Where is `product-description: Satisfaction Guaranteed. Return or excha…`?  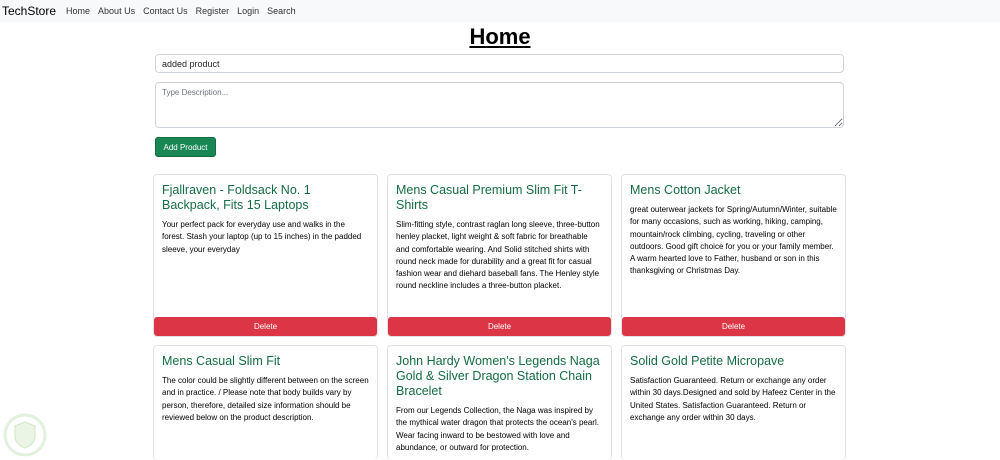
product-description: Satisfaction Guaranteed. Return or excha… is located at coordinates (733, 399).